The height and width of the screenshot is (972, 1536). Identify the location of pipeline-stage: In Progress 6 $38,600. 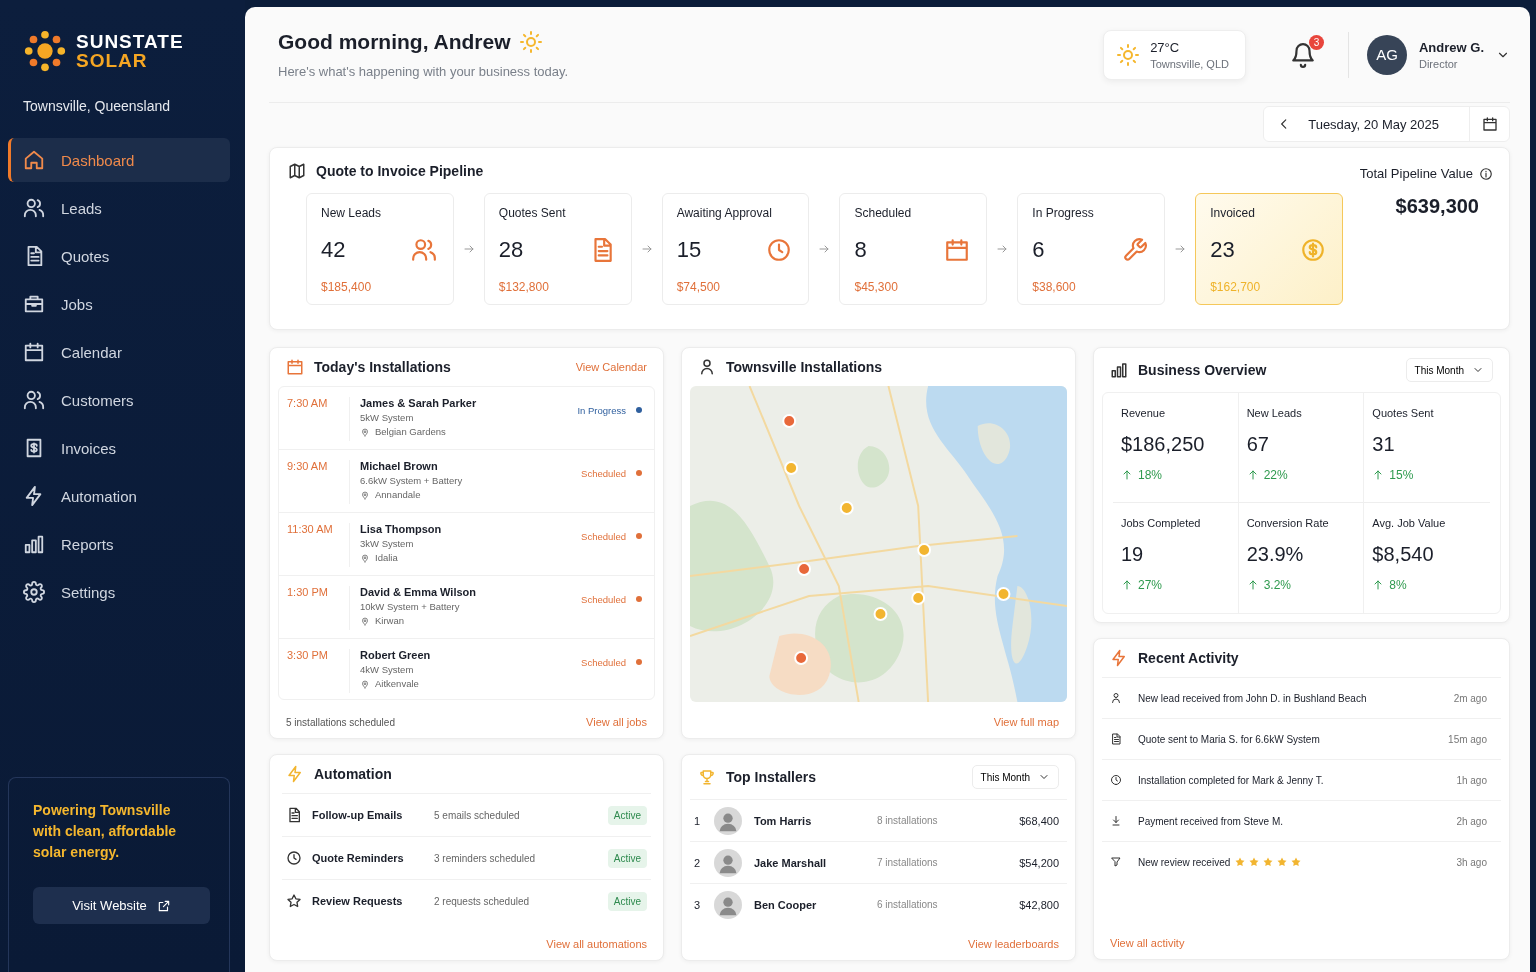
(1091, 249).